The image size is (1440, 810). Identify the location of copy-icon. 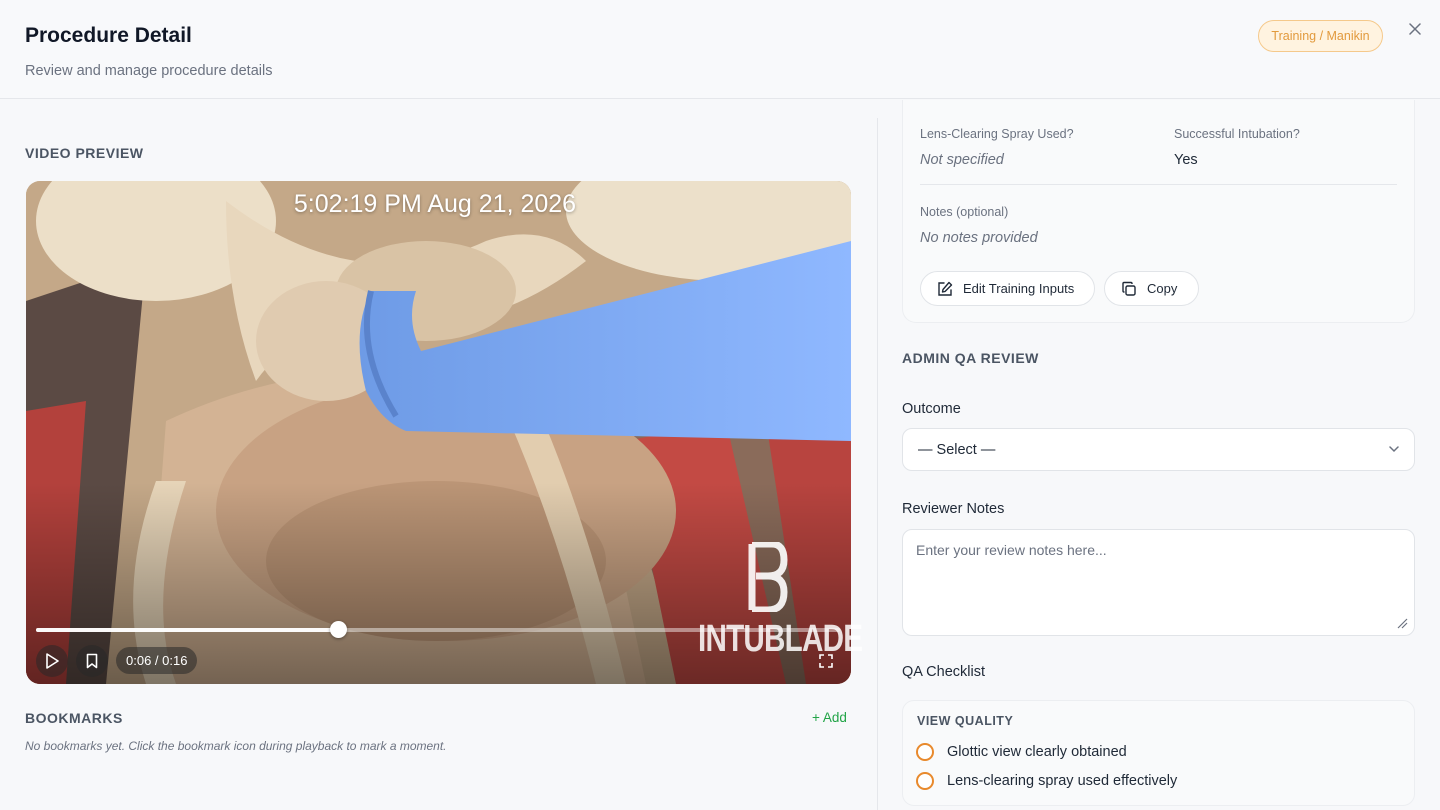
(1129, 288).